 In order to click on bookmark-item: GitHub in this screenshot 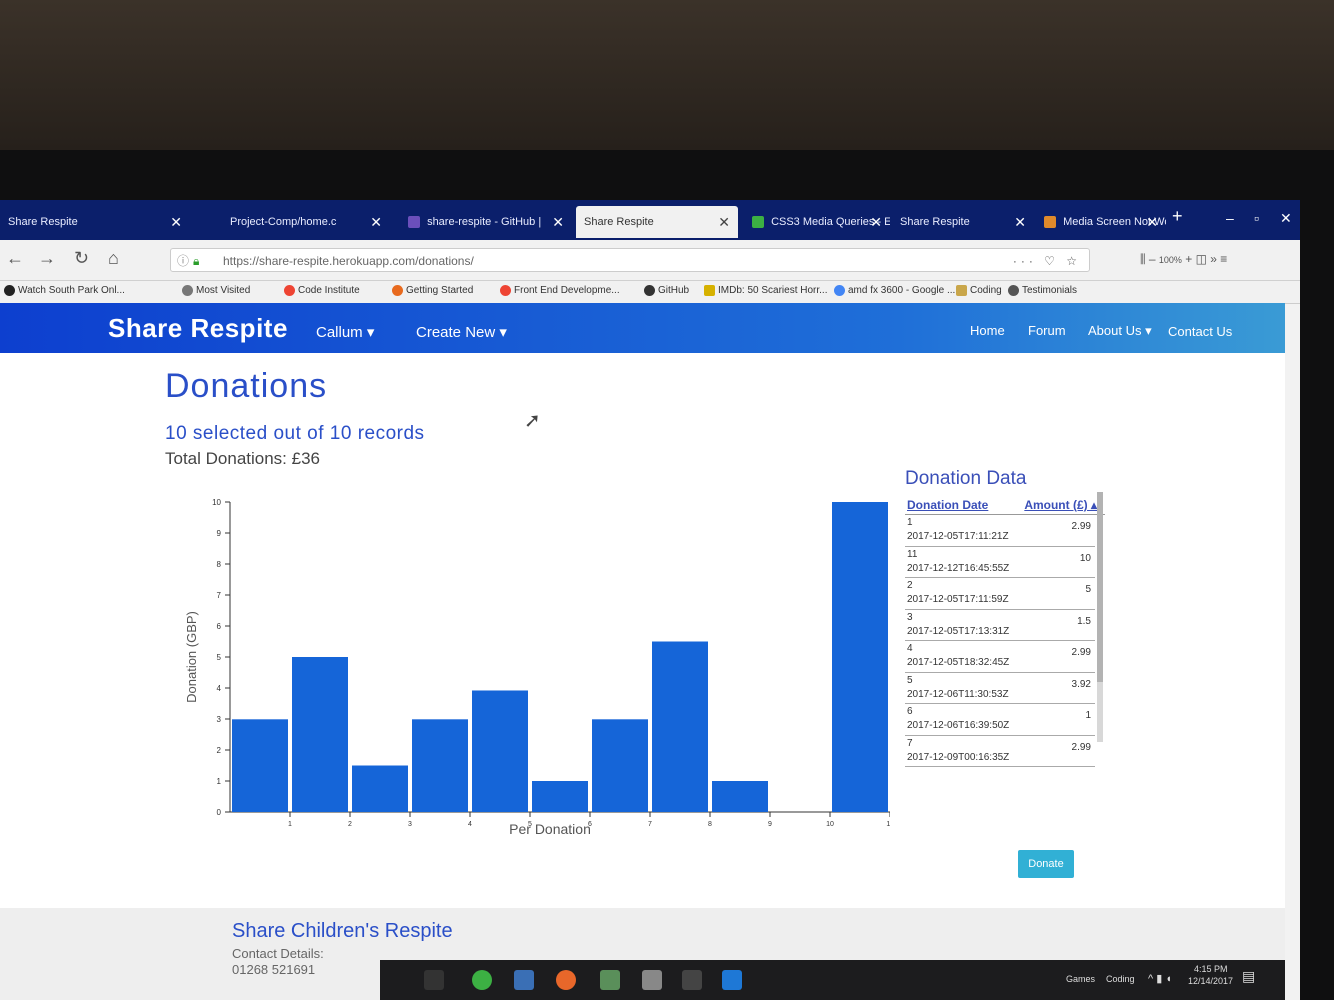, I will do `click(666, 290)`.